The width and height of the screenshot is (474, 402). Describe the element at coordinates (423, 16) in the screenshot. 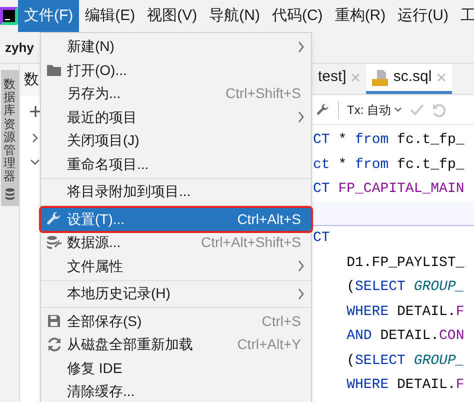

I see `menu-bar-item: 运行(U)` at that location.